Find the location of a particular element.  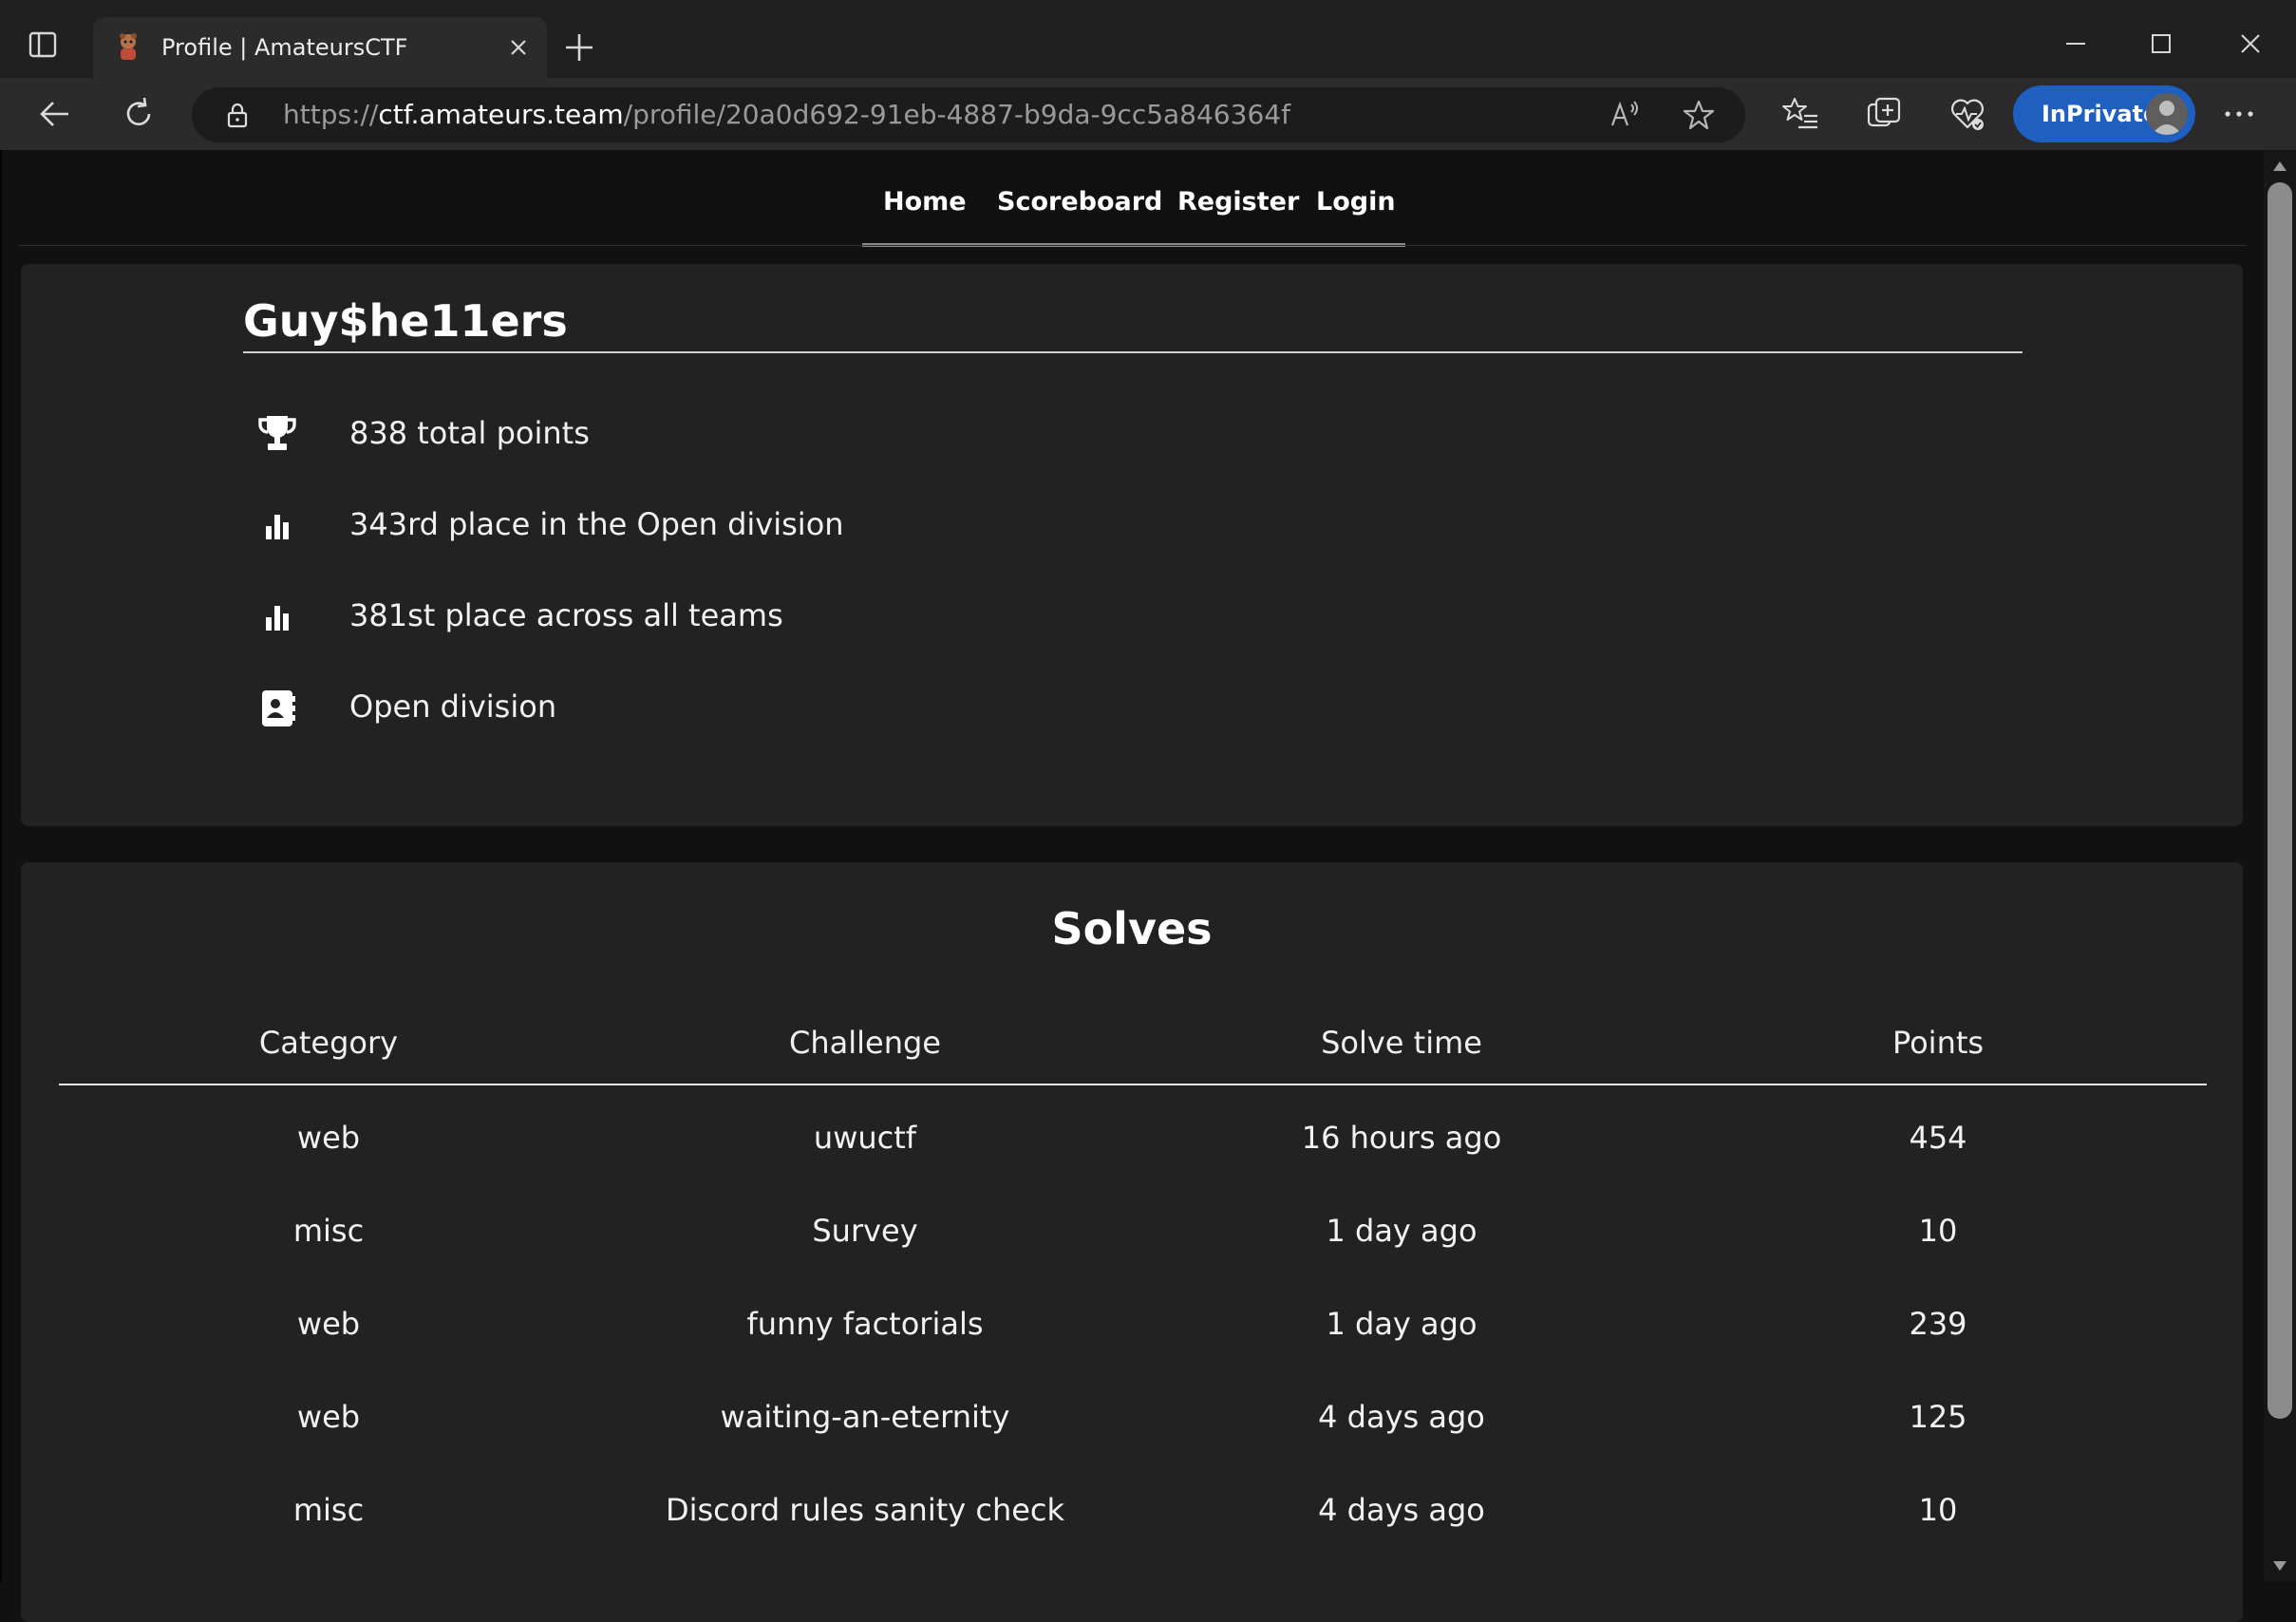

favorite-star-icon is located at coordinates (1699, 115).